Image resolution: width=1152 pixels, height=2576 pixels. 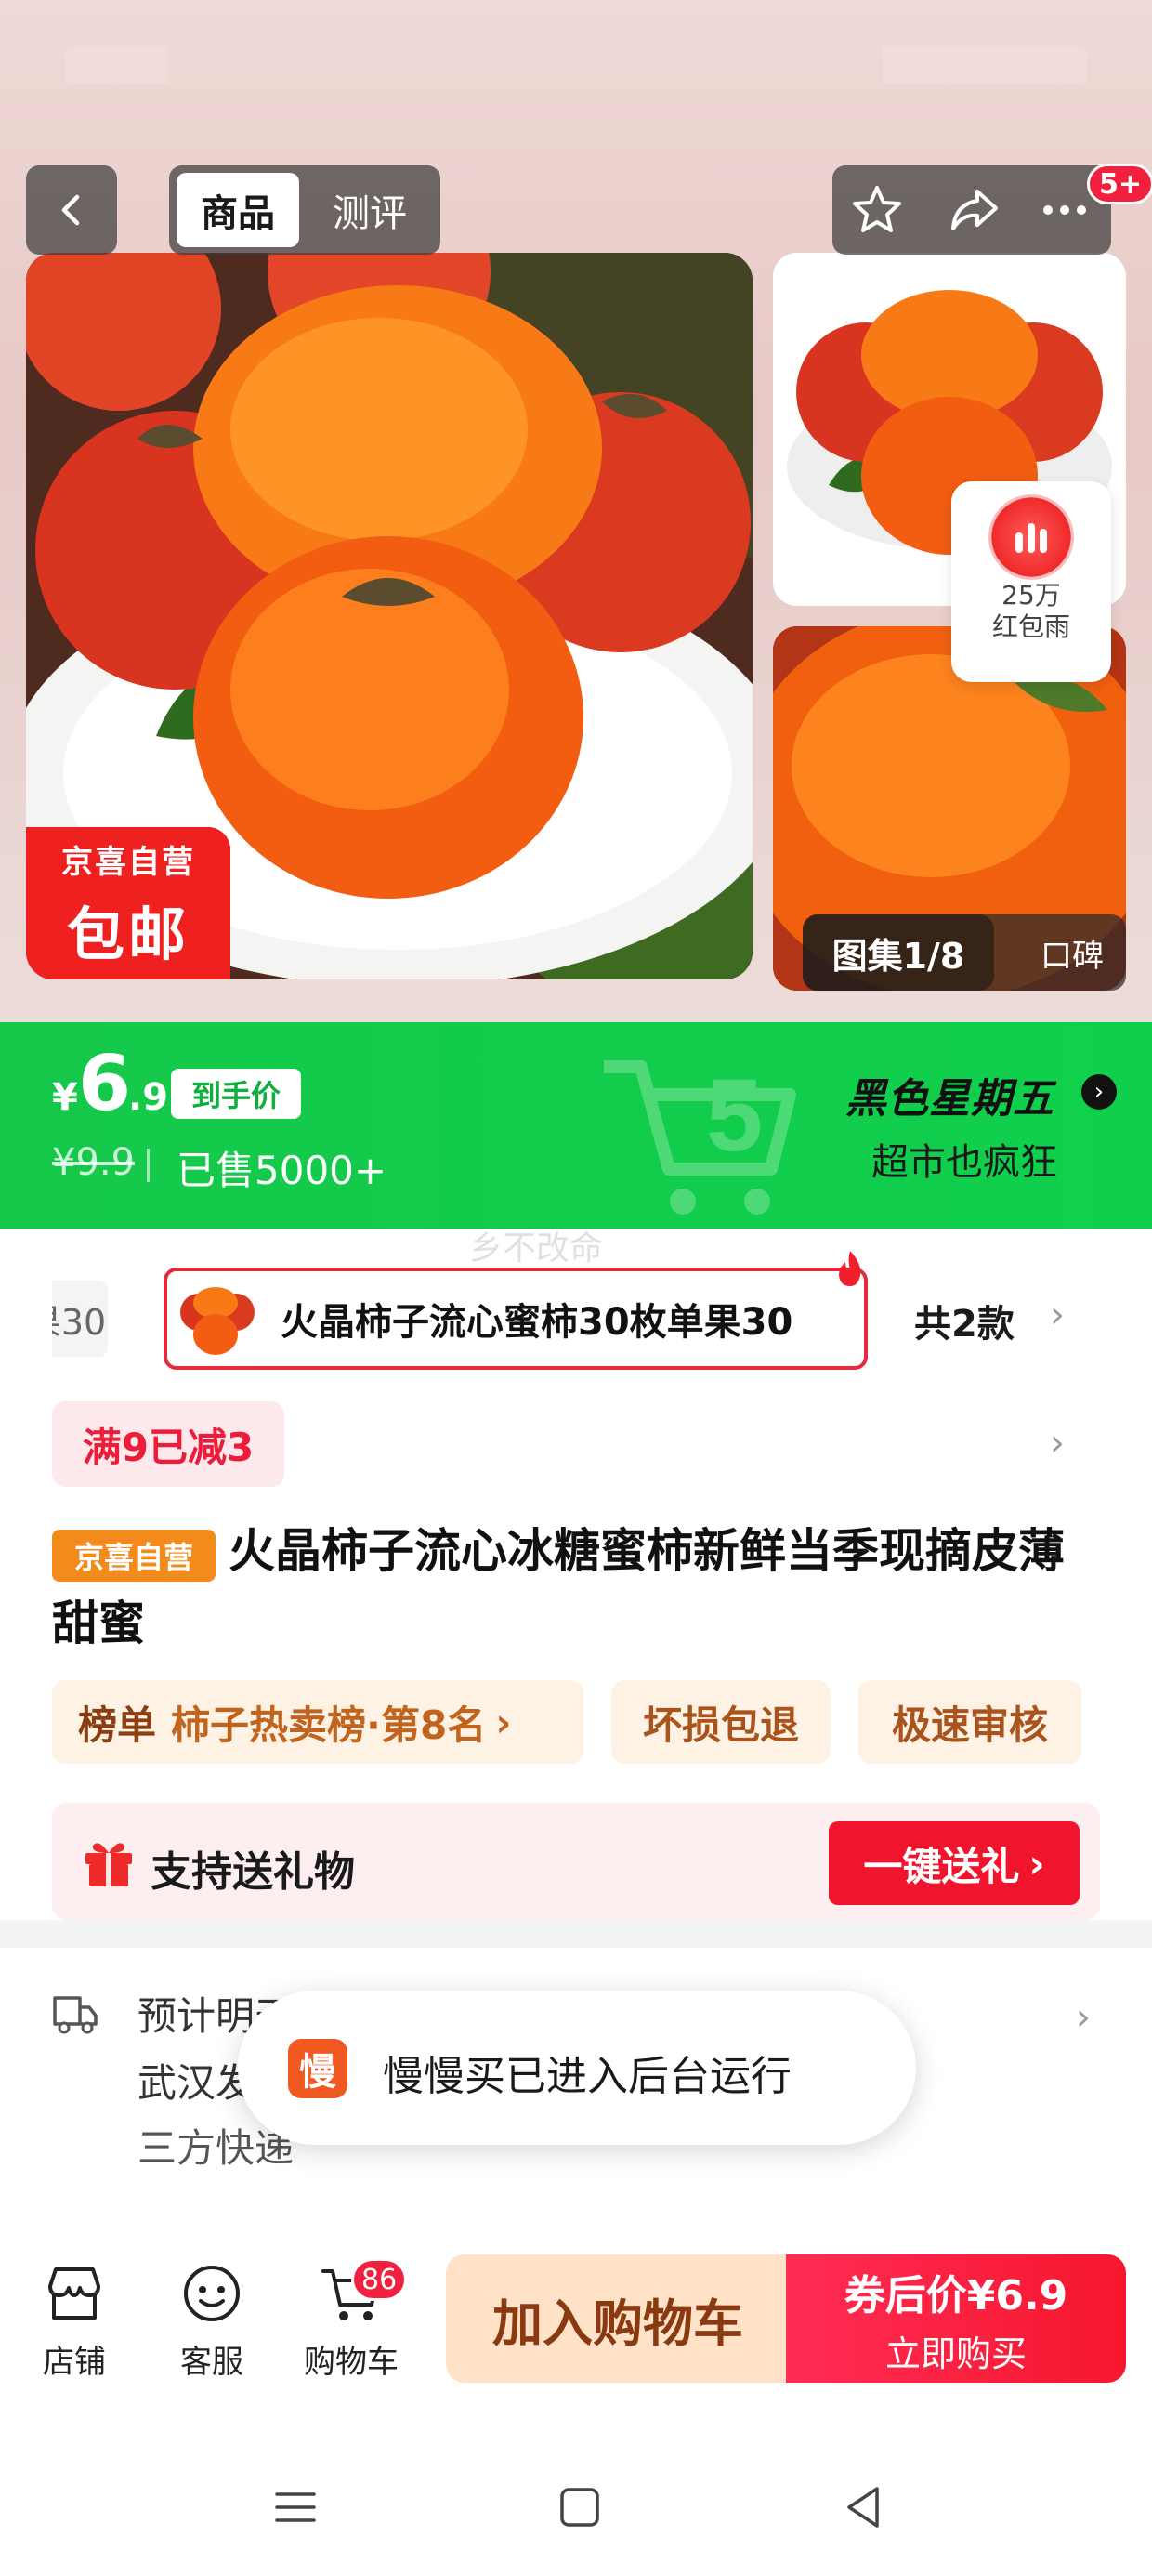 I want to click on store-button: 店铺, so click(x=74, y=2321).